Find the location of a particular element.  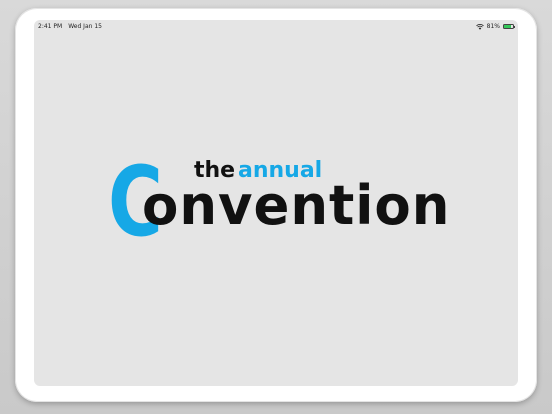

wifi-icon is located at coordinates (479, 26).